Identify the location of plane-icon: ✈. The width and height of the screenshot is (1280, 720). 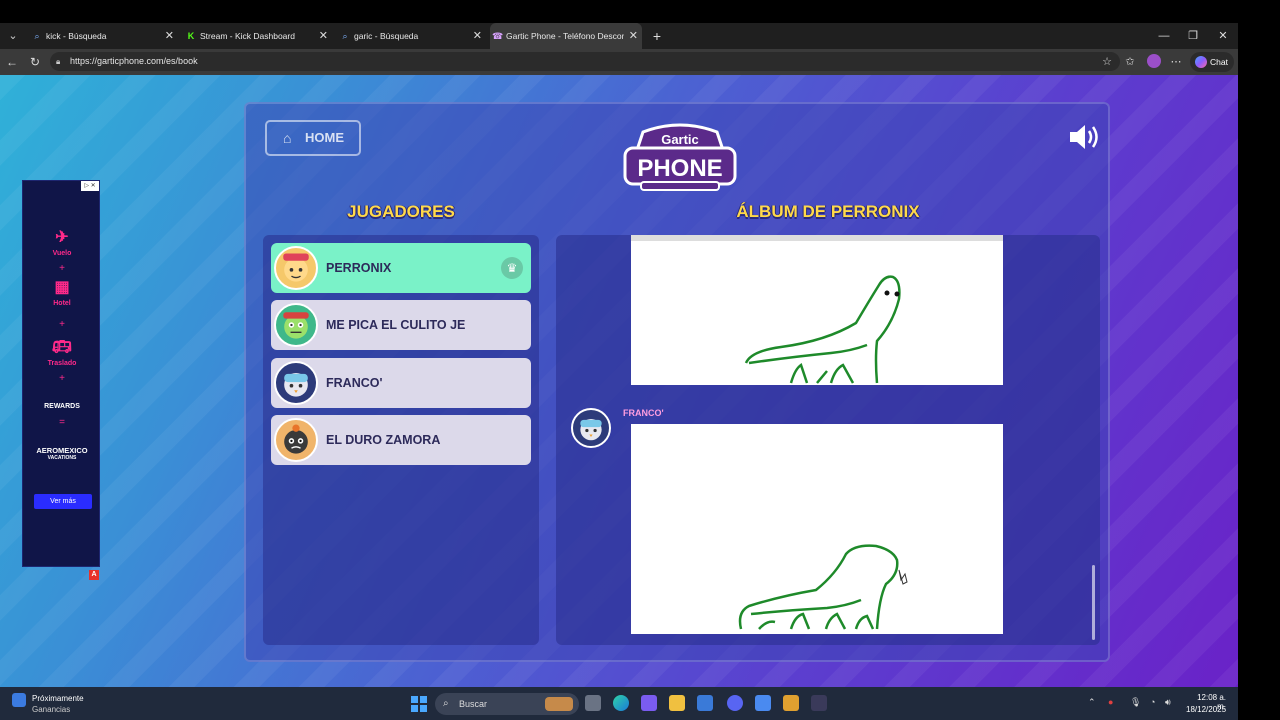
(62, 237).